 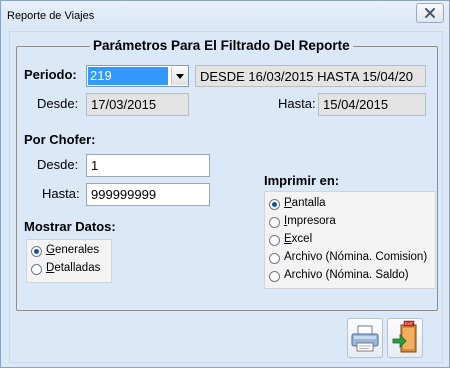 I want to click on chofer-hasta-label: Hasta:, so click(x=61, y=193).